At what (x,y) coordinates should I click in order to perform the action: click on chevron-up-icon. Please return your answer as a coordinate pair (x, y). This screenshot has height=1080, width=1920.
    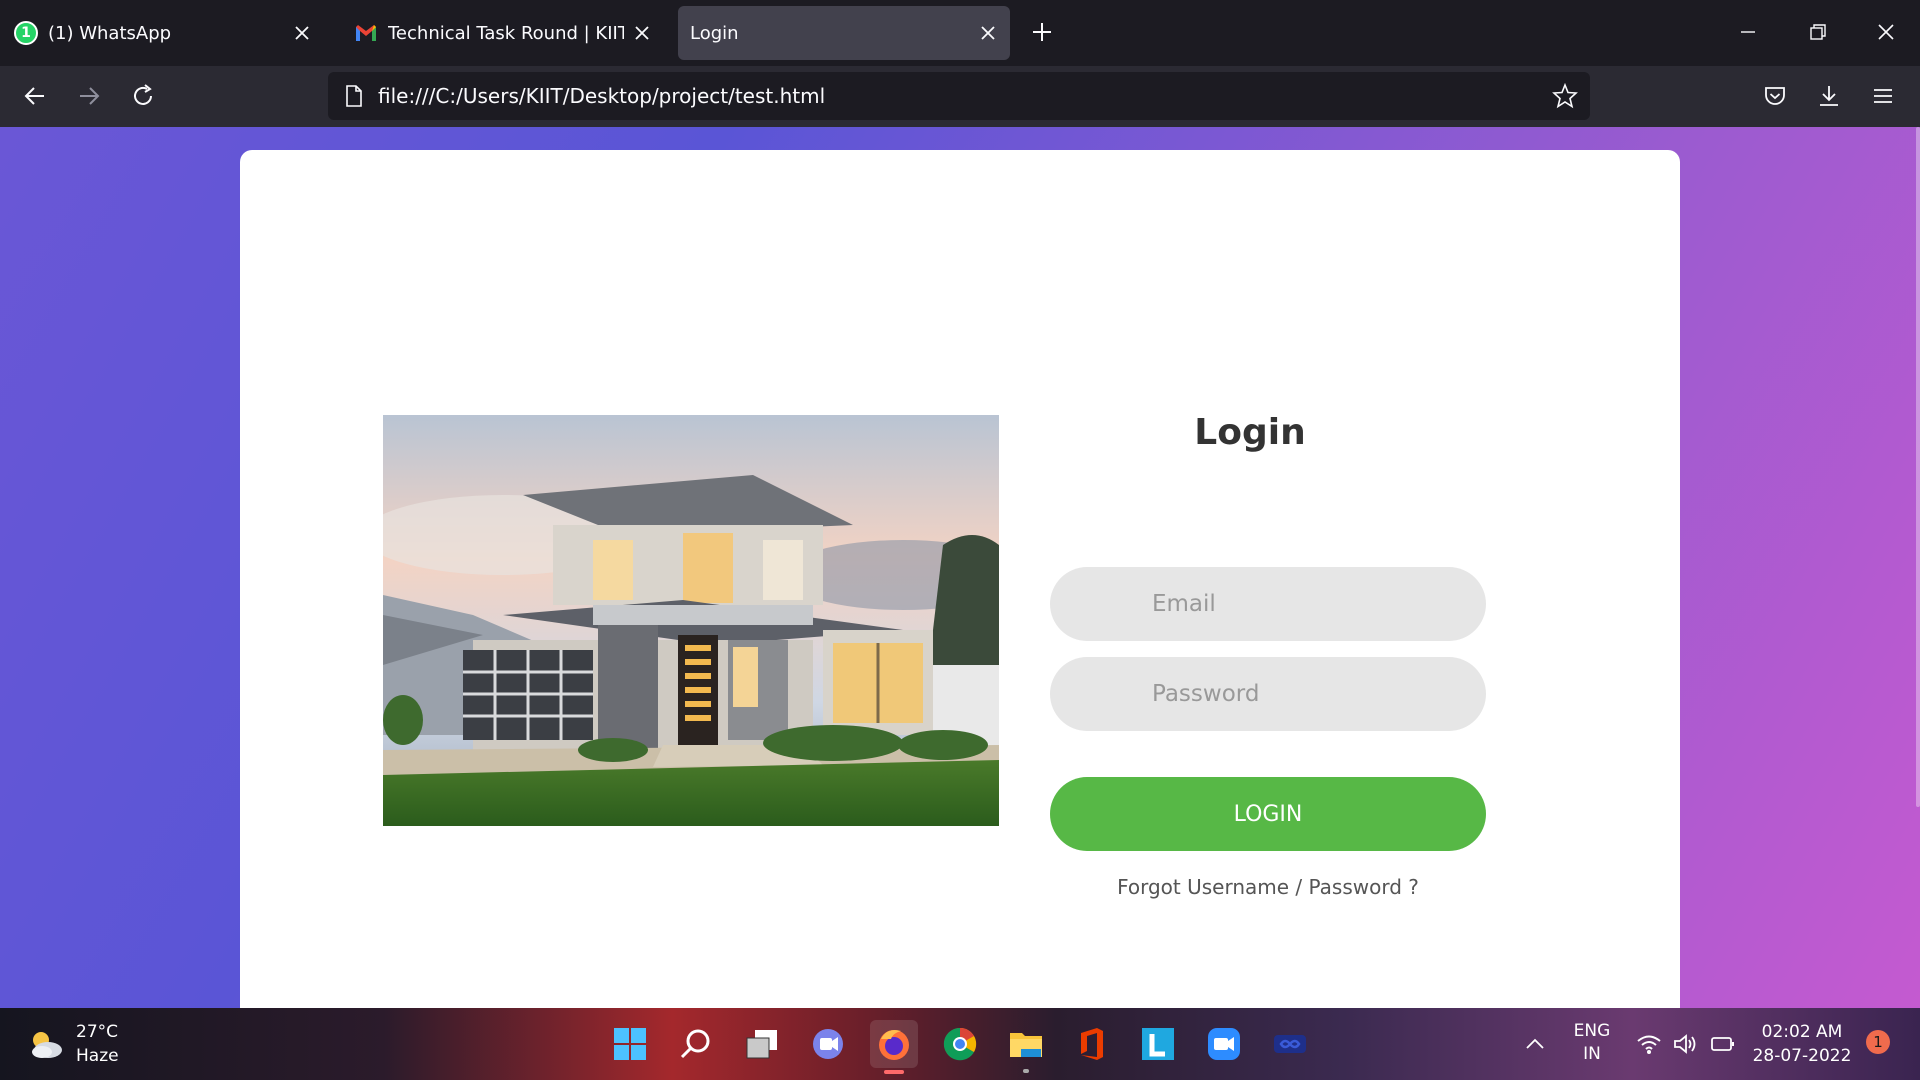
    Looking at the image, I should click on (1535, 1044).